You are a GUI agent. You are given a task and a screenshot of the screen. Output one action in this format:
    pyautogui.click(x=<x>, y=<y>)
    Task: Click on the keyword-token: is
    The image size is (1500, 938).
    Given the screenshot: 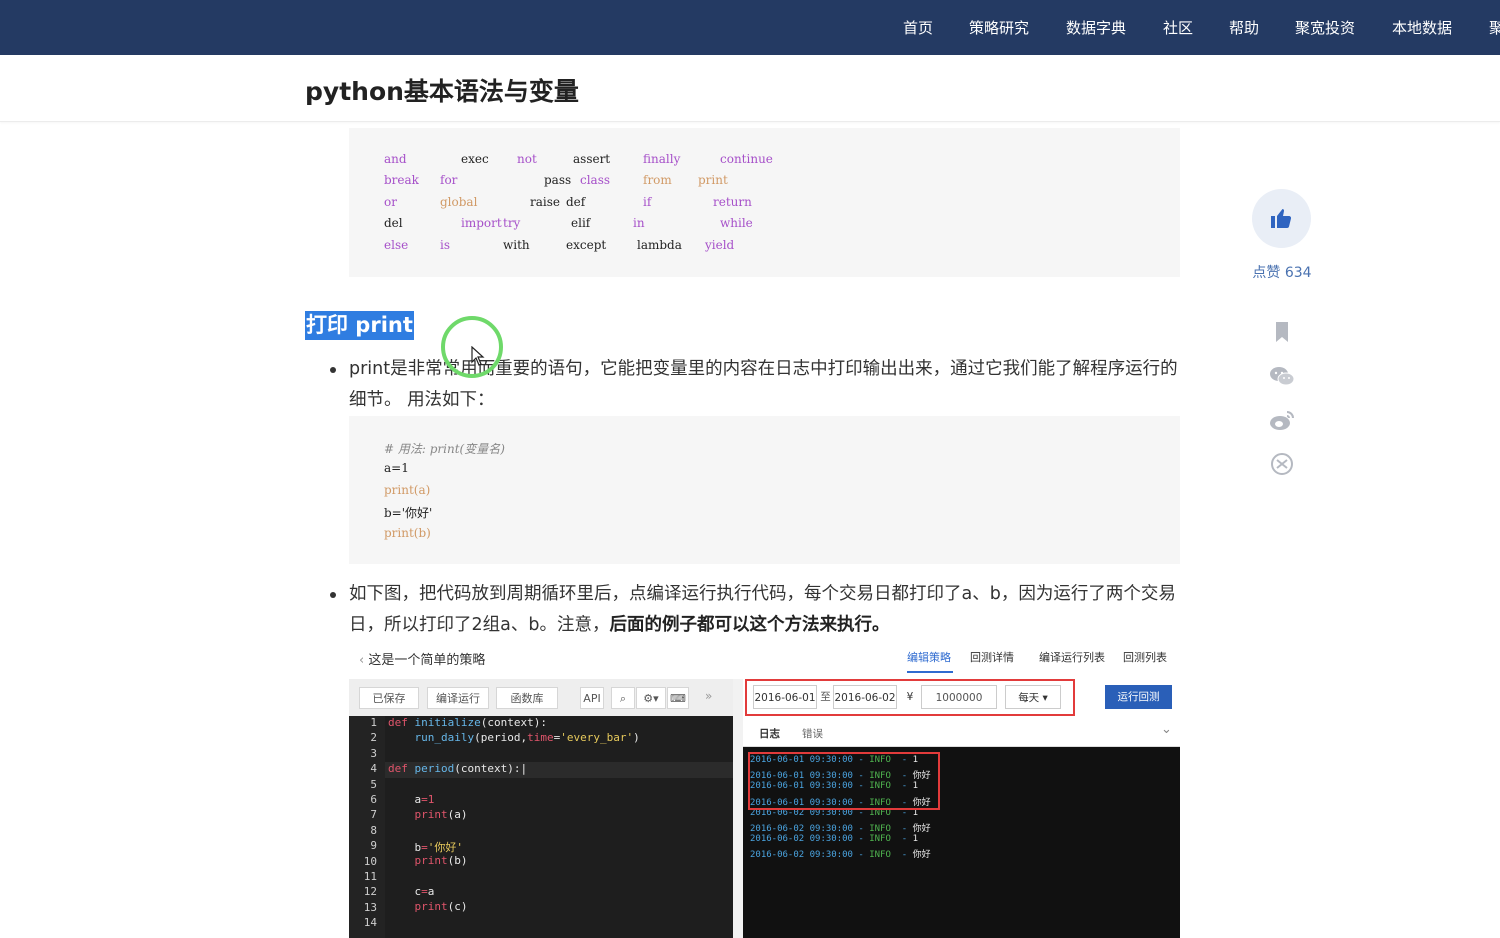 What is the action you would take?
    pyautogui.click(x=445, y=245)
    